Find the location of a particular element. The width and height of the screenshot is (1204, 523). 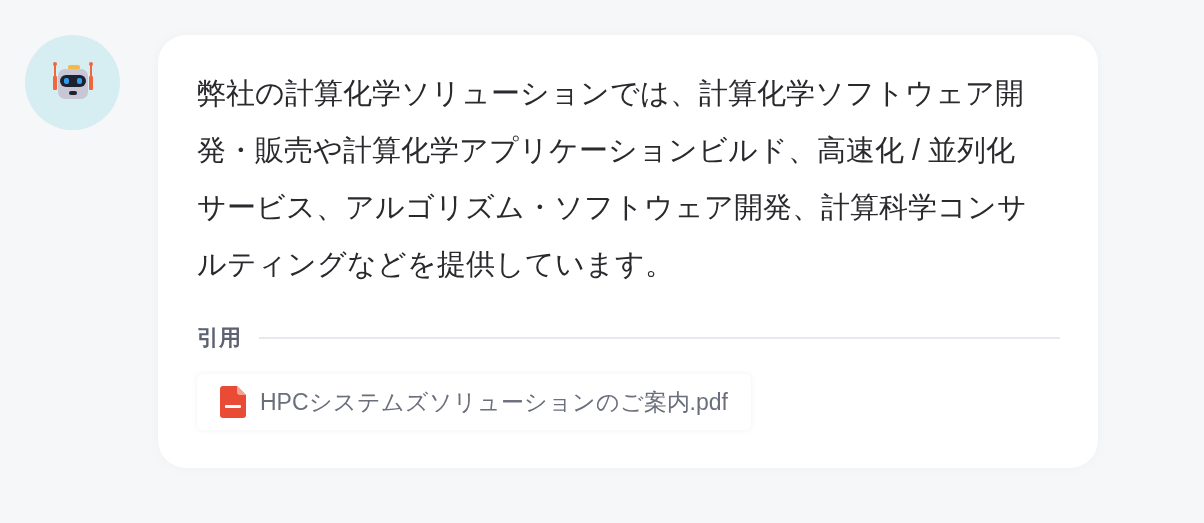

file-link: HPCシステムズソリューションのご案内.pdf is located at coordinates (474, 402).